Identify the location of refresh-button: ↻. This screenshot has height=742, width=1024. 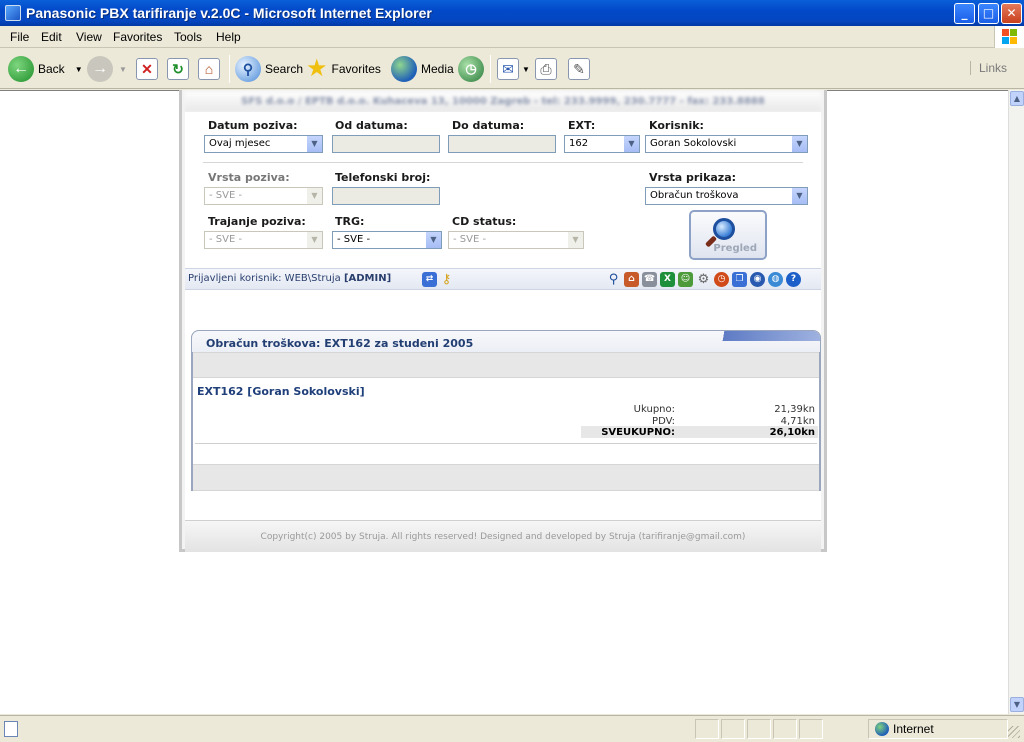
(178, 69).